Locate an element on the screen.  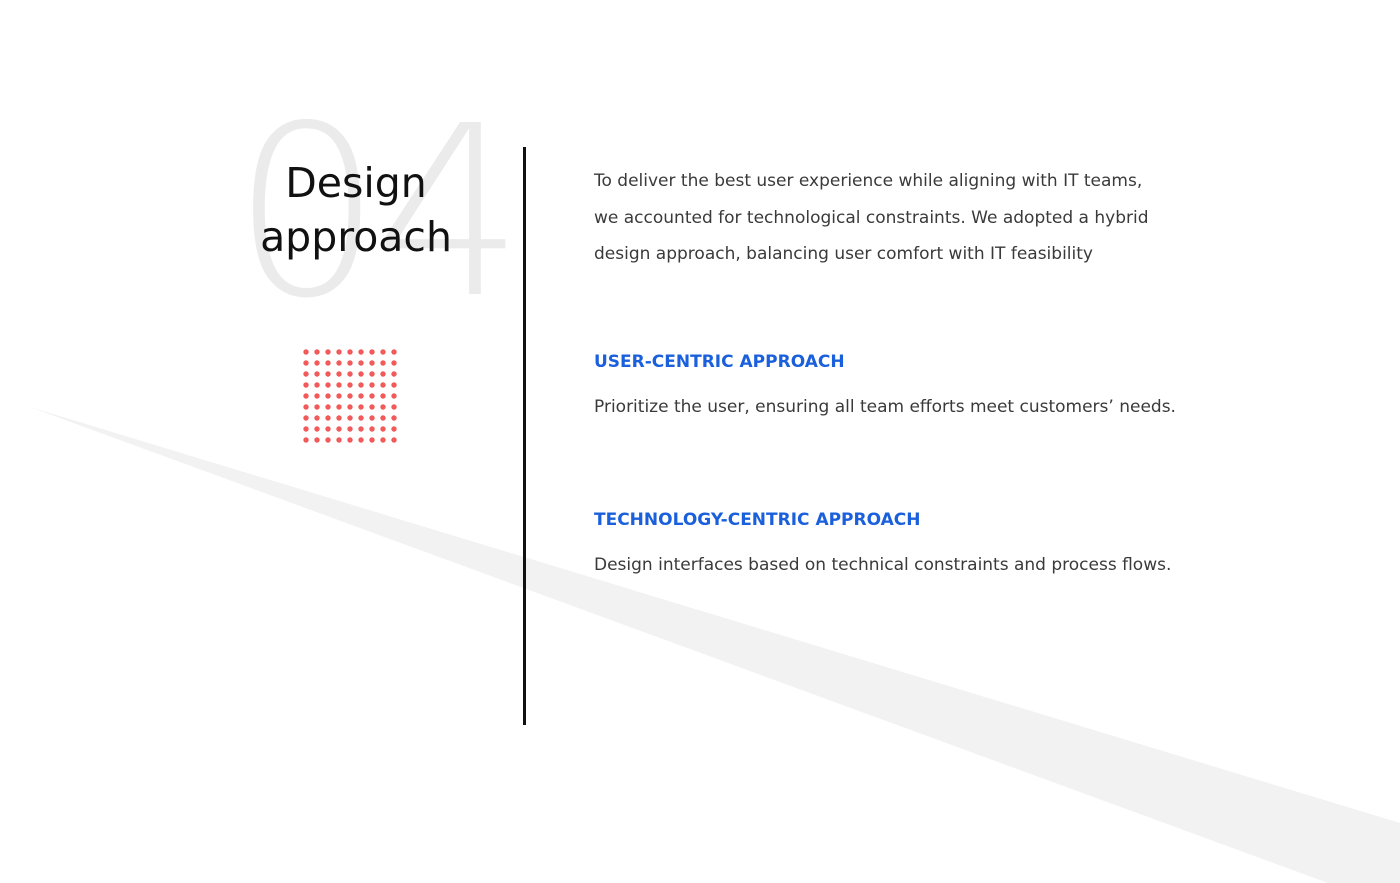
section-title: Design approach is located at coordinates (356, 210).